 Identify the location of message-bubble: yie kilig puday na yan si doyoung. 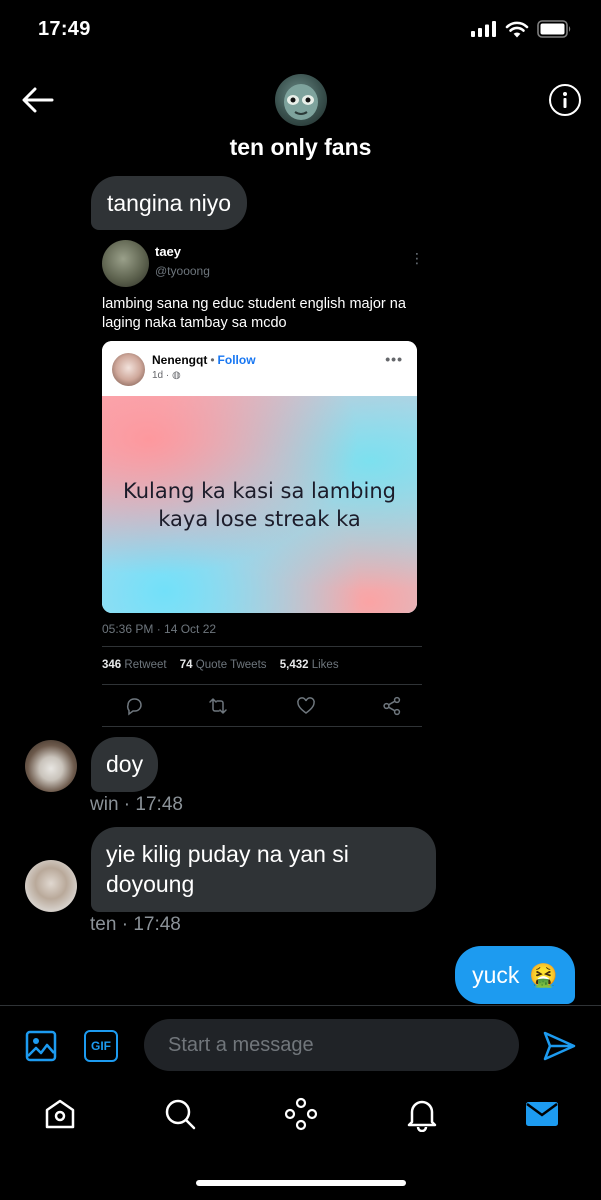
(263, 869).